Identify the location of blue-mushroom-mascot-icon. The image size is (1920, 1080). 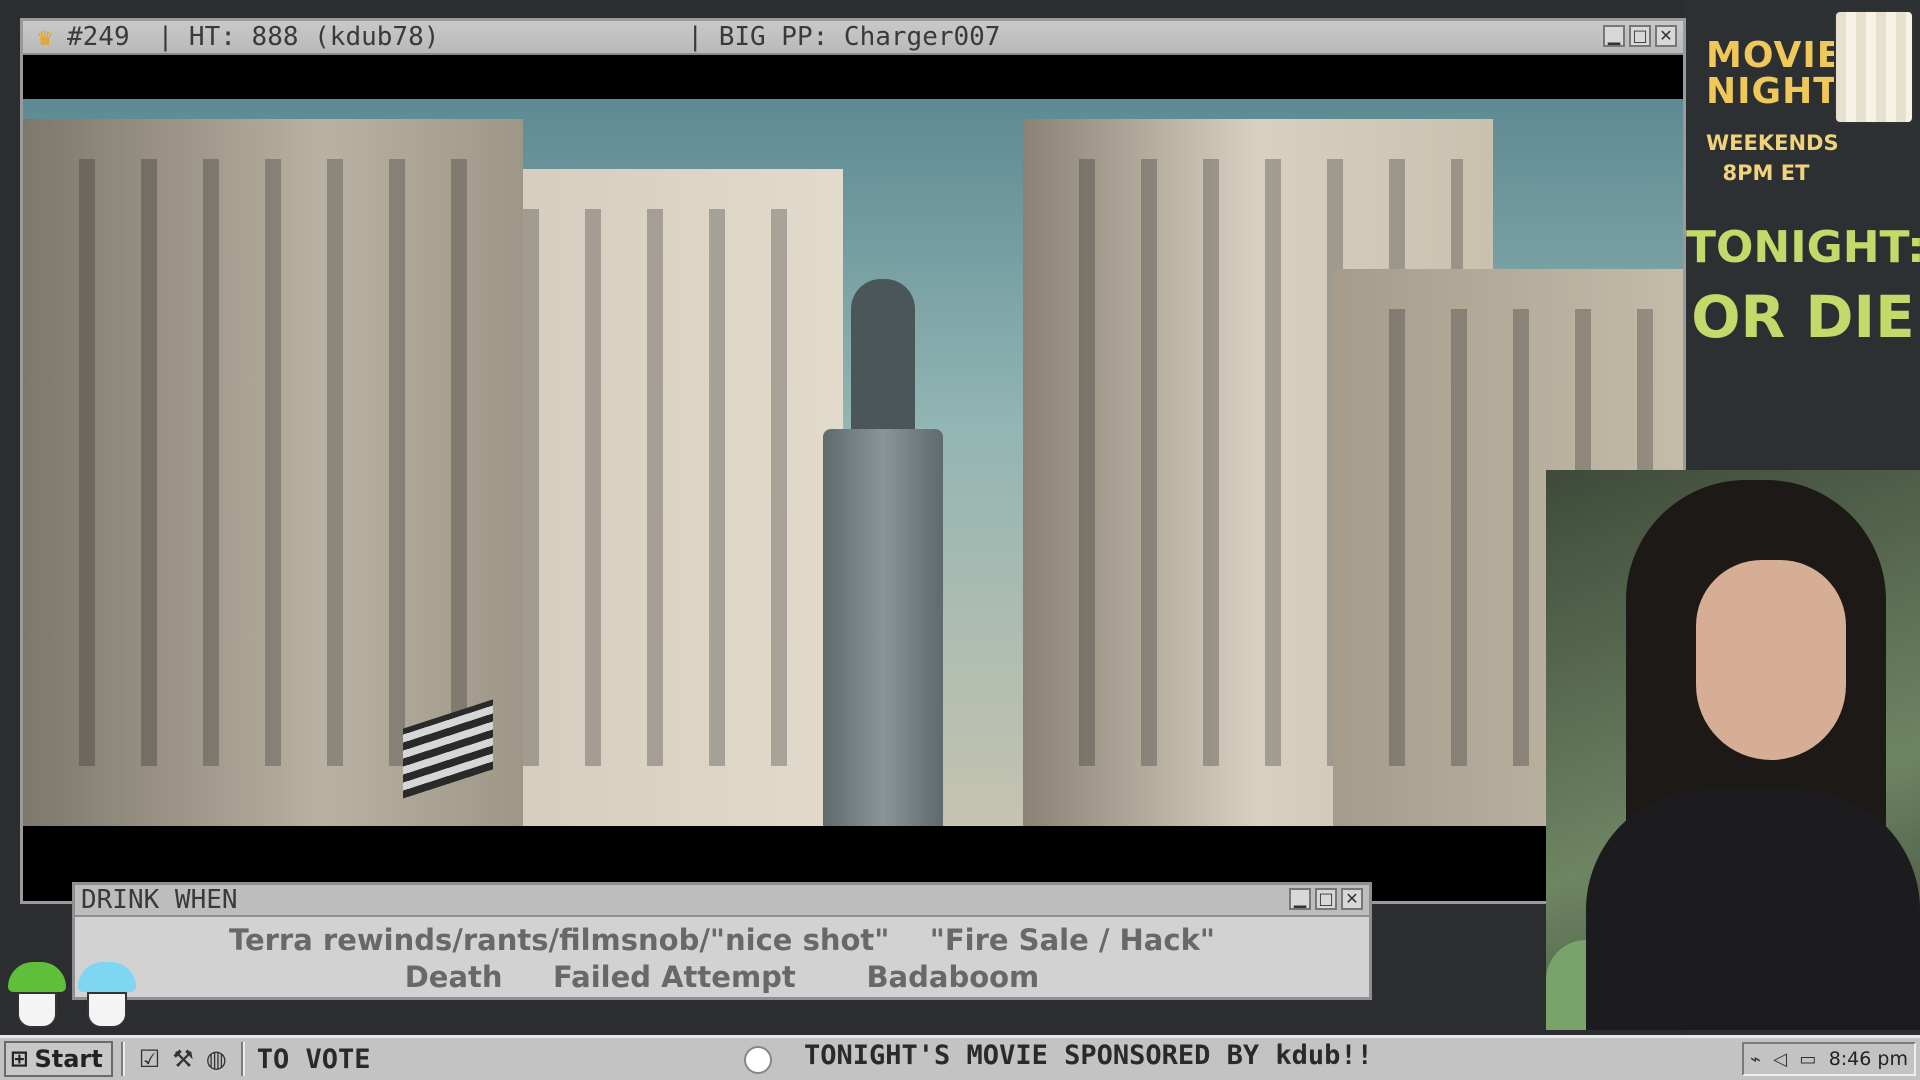
(107, 996).